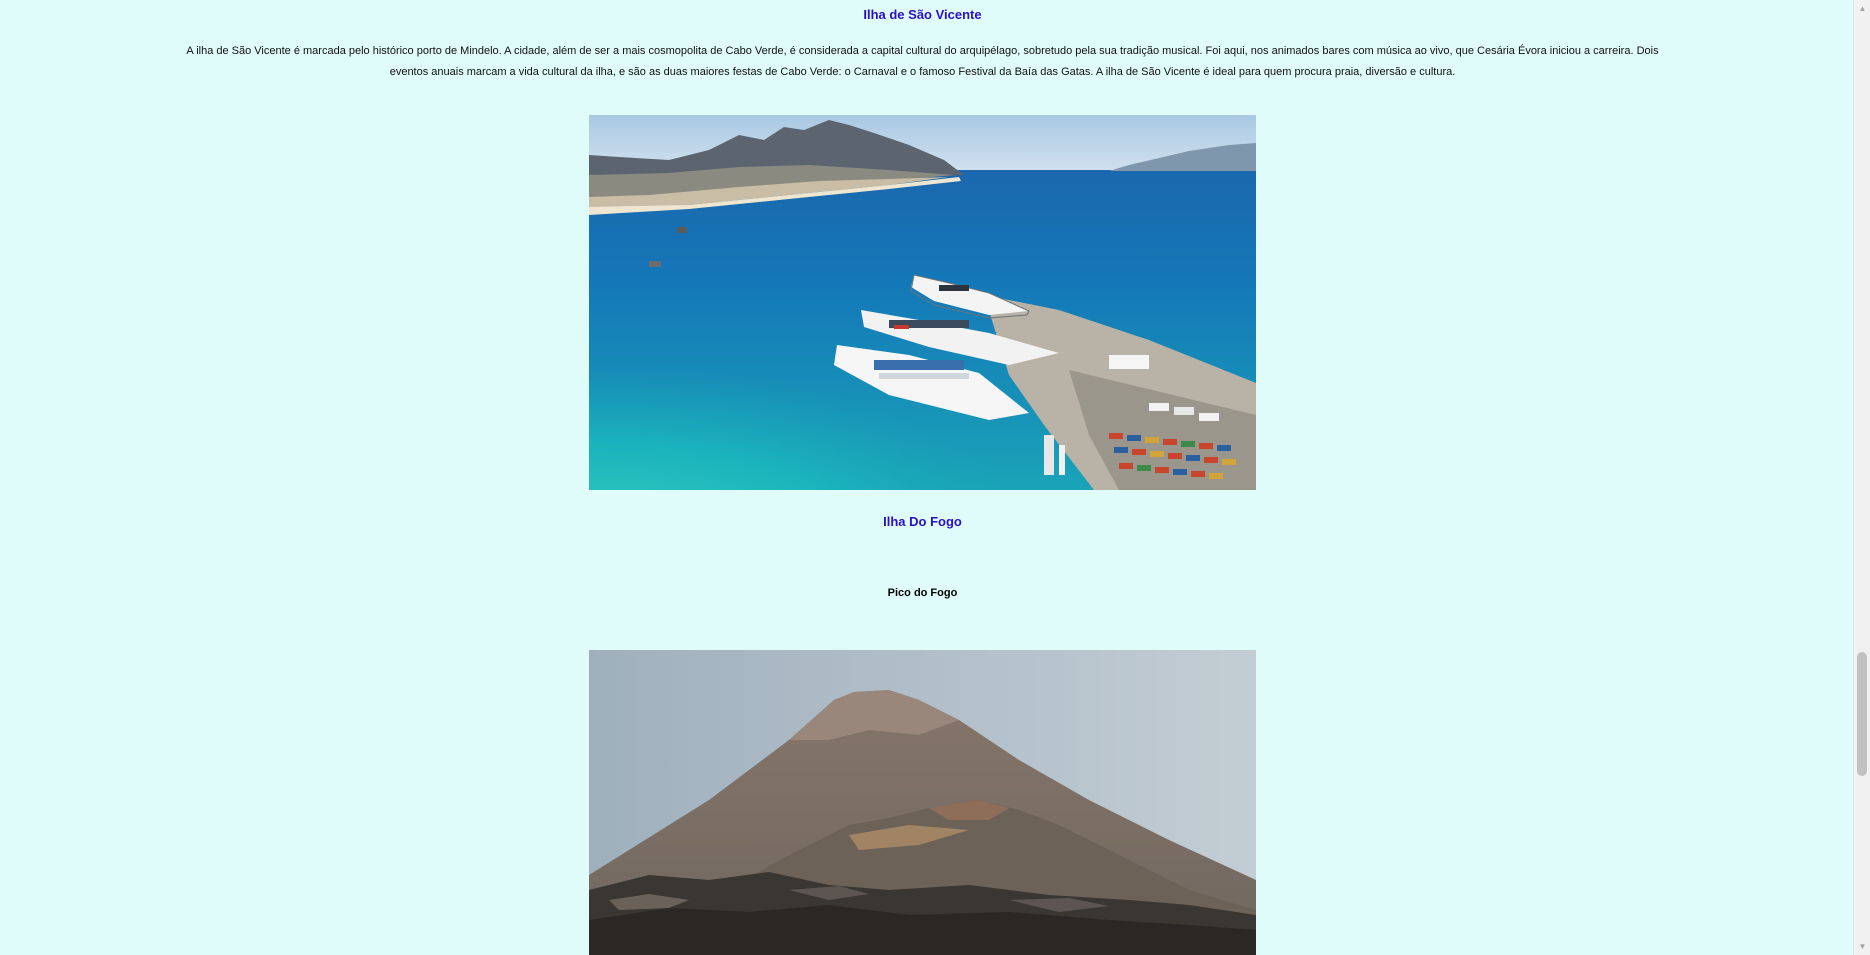 This screenshot has height=955, width=1870. Describe the element at coordinates (1862, 714) in the screenshot. I see `scrollbar-thumb` at that location.